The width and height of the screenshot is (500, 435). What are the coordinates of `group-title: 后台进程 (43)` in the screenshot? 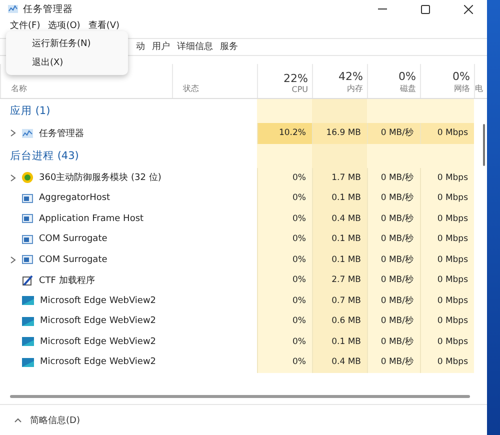 It's located at (44, 155).